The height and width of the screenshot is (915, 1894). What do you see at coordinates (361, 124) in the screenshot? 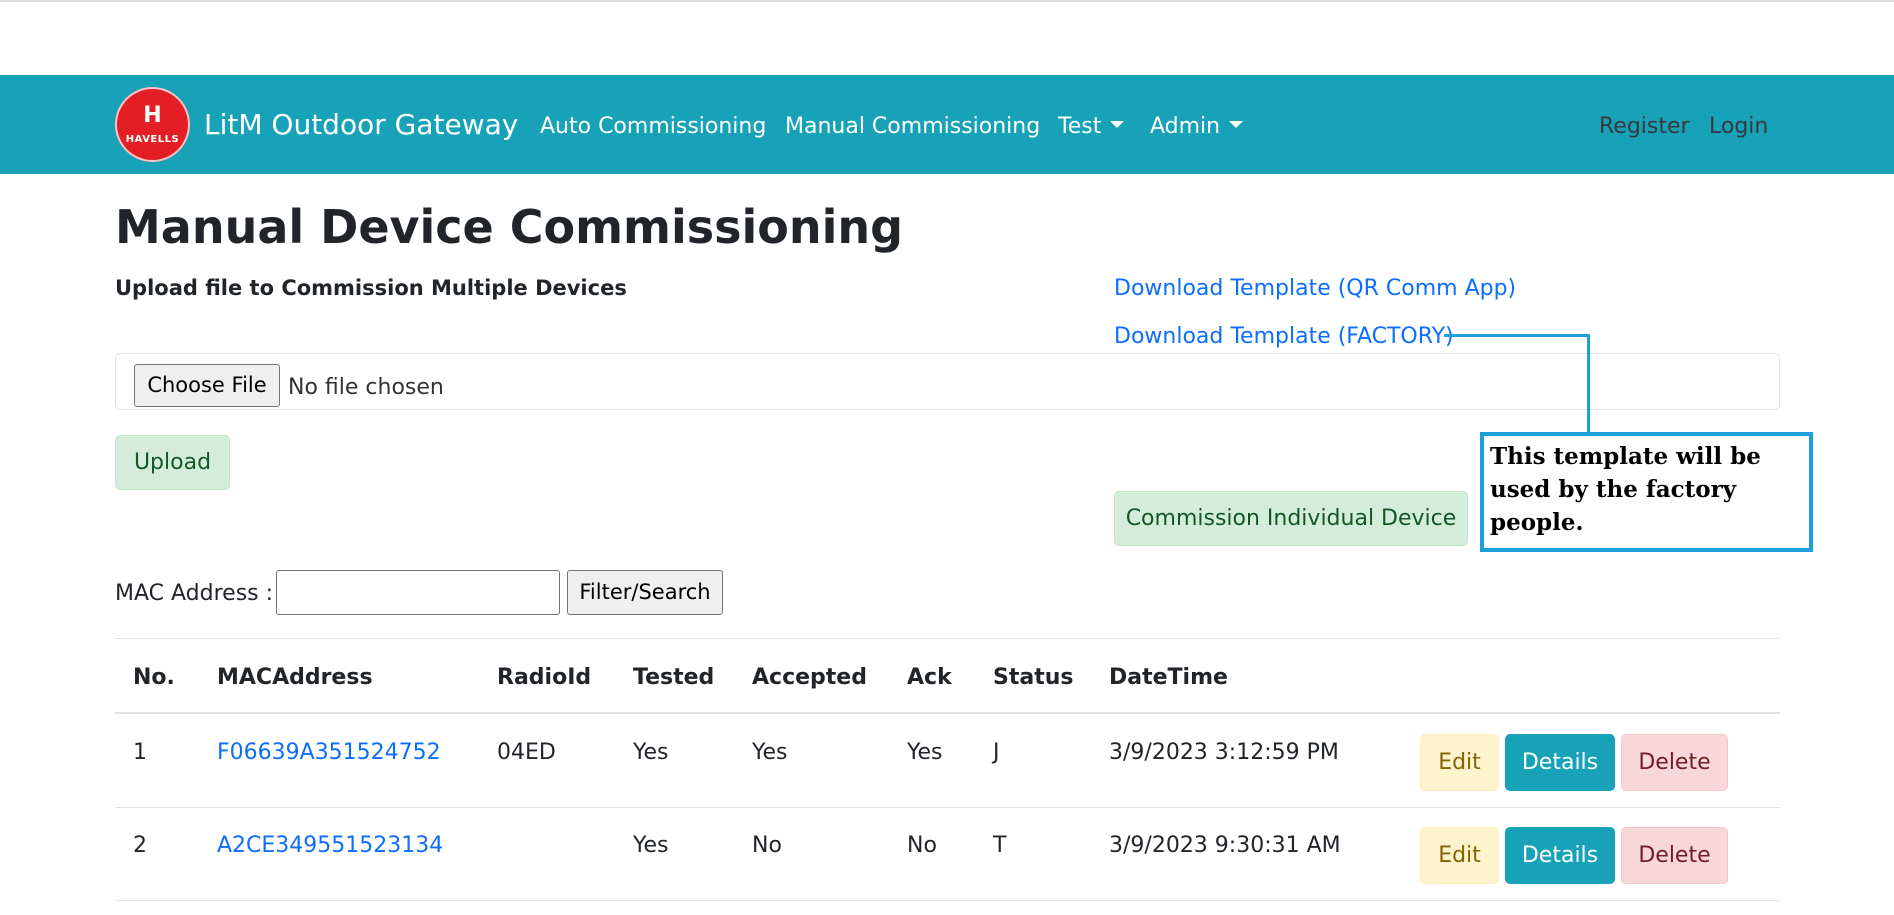
I see `brand-link: LitM Outdoor Gateway` at bounding box center [361, 124].